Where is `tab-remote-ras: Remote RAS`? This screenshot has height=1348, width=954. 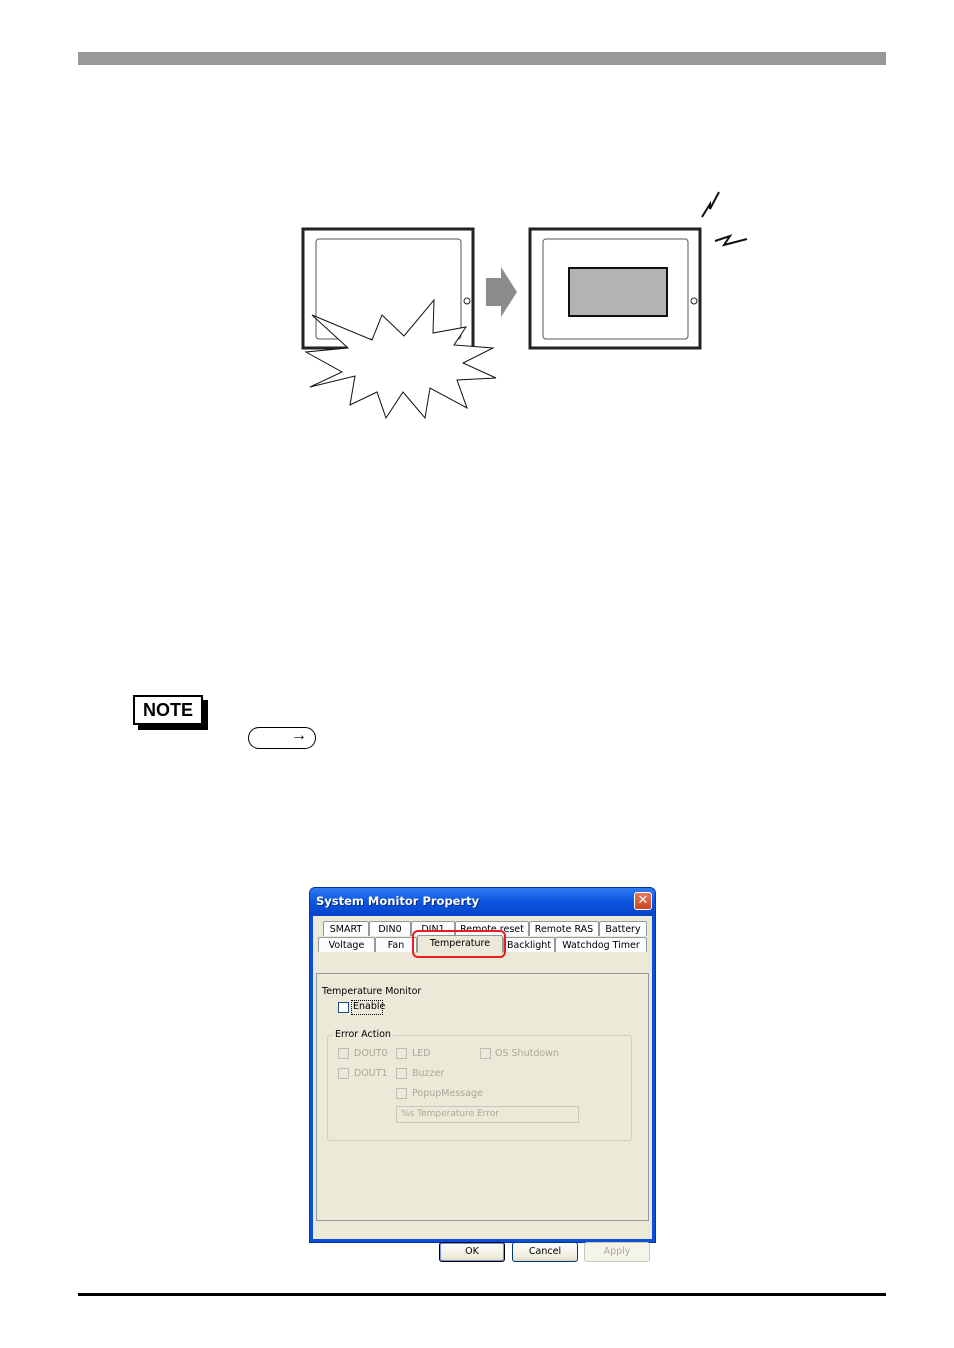
tab-remote-ras: Remote RAS is located at coordinates (564, 928).